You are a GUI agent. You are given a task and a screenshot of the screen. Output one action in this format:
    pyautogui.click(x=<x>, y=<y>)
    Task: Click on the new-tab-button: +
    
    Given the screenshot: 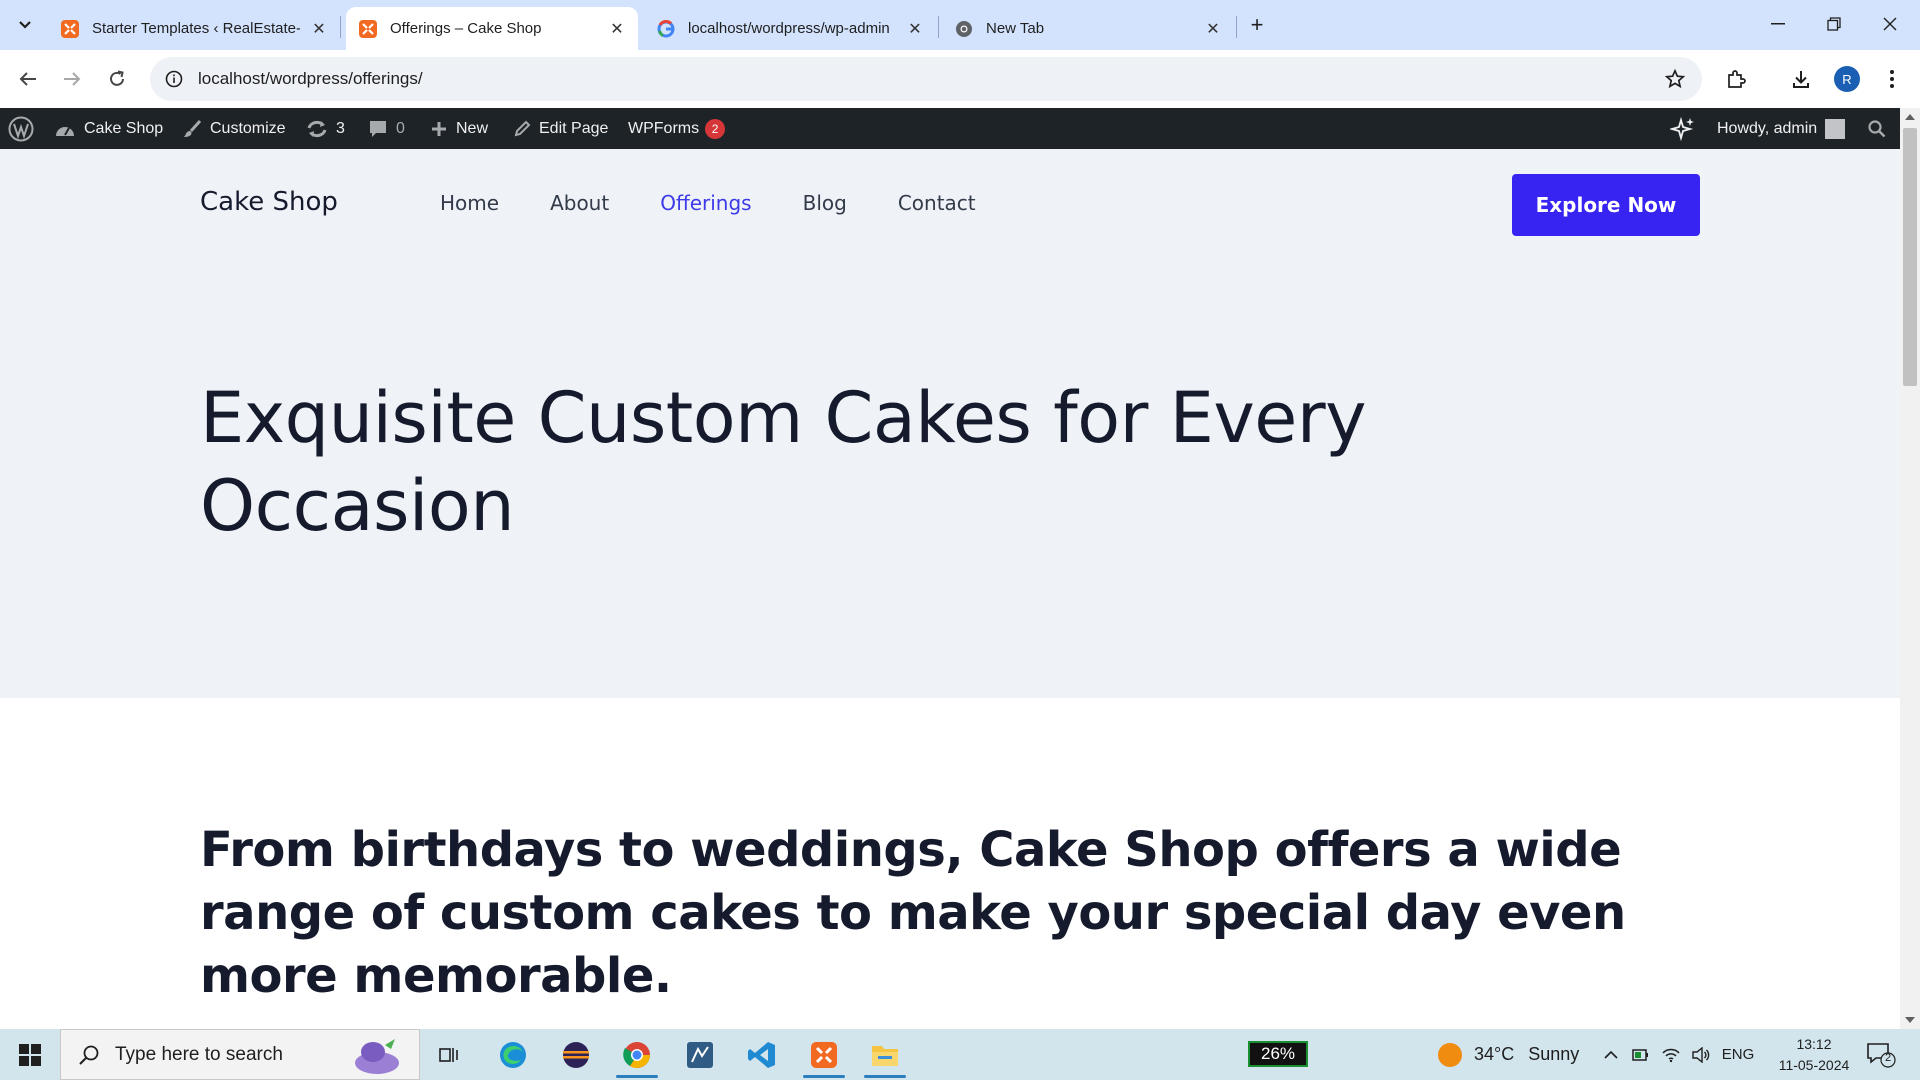 What is the action you would take?
    pyautogui.click(x=1257, y=25)
    